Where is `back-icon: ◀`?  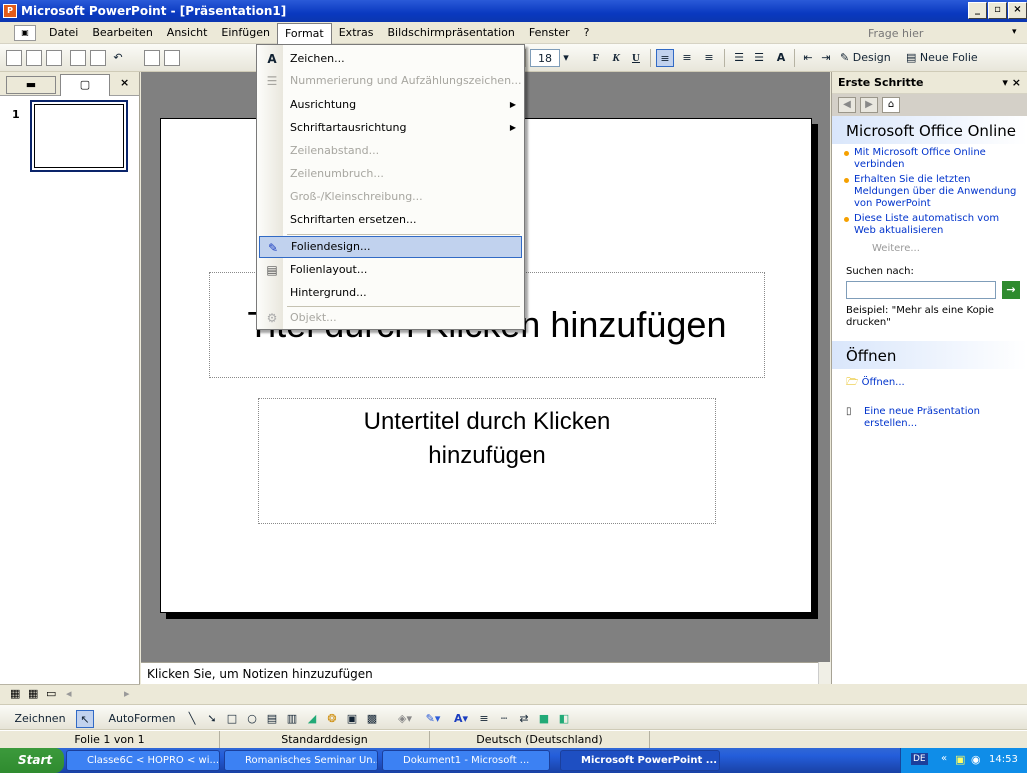 back-icon: ◀ is located at coordinates (847, 105).